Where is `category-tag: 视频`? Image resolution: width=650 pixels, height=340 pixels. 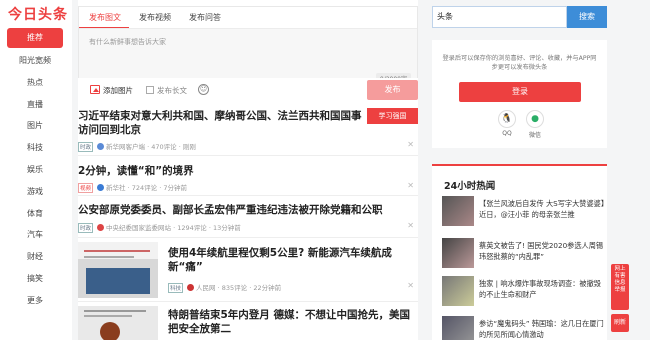
category-tag: 视频 is located at coordinates (86, 188).